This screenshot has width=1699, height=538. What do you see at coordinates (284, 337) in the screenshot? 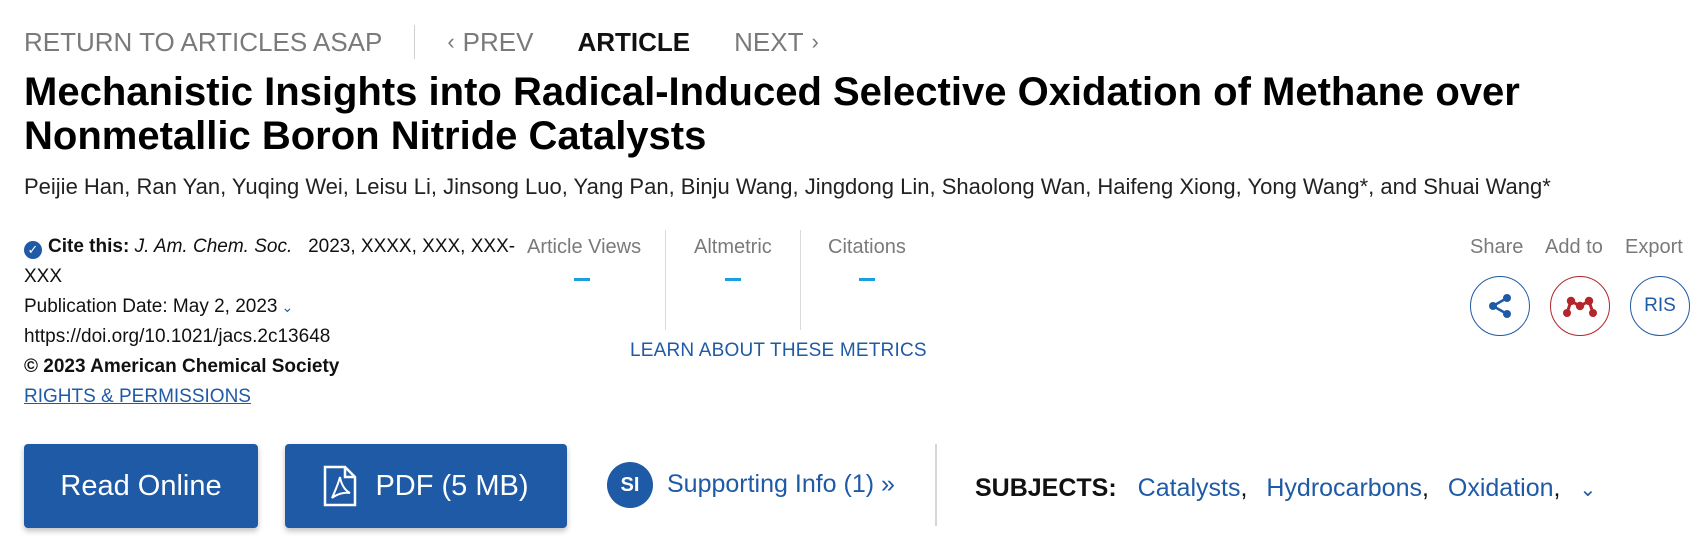
I see `doi-link: https://doi.org/10.1021/jacs.2c13648` at bounding box center [284, 337].